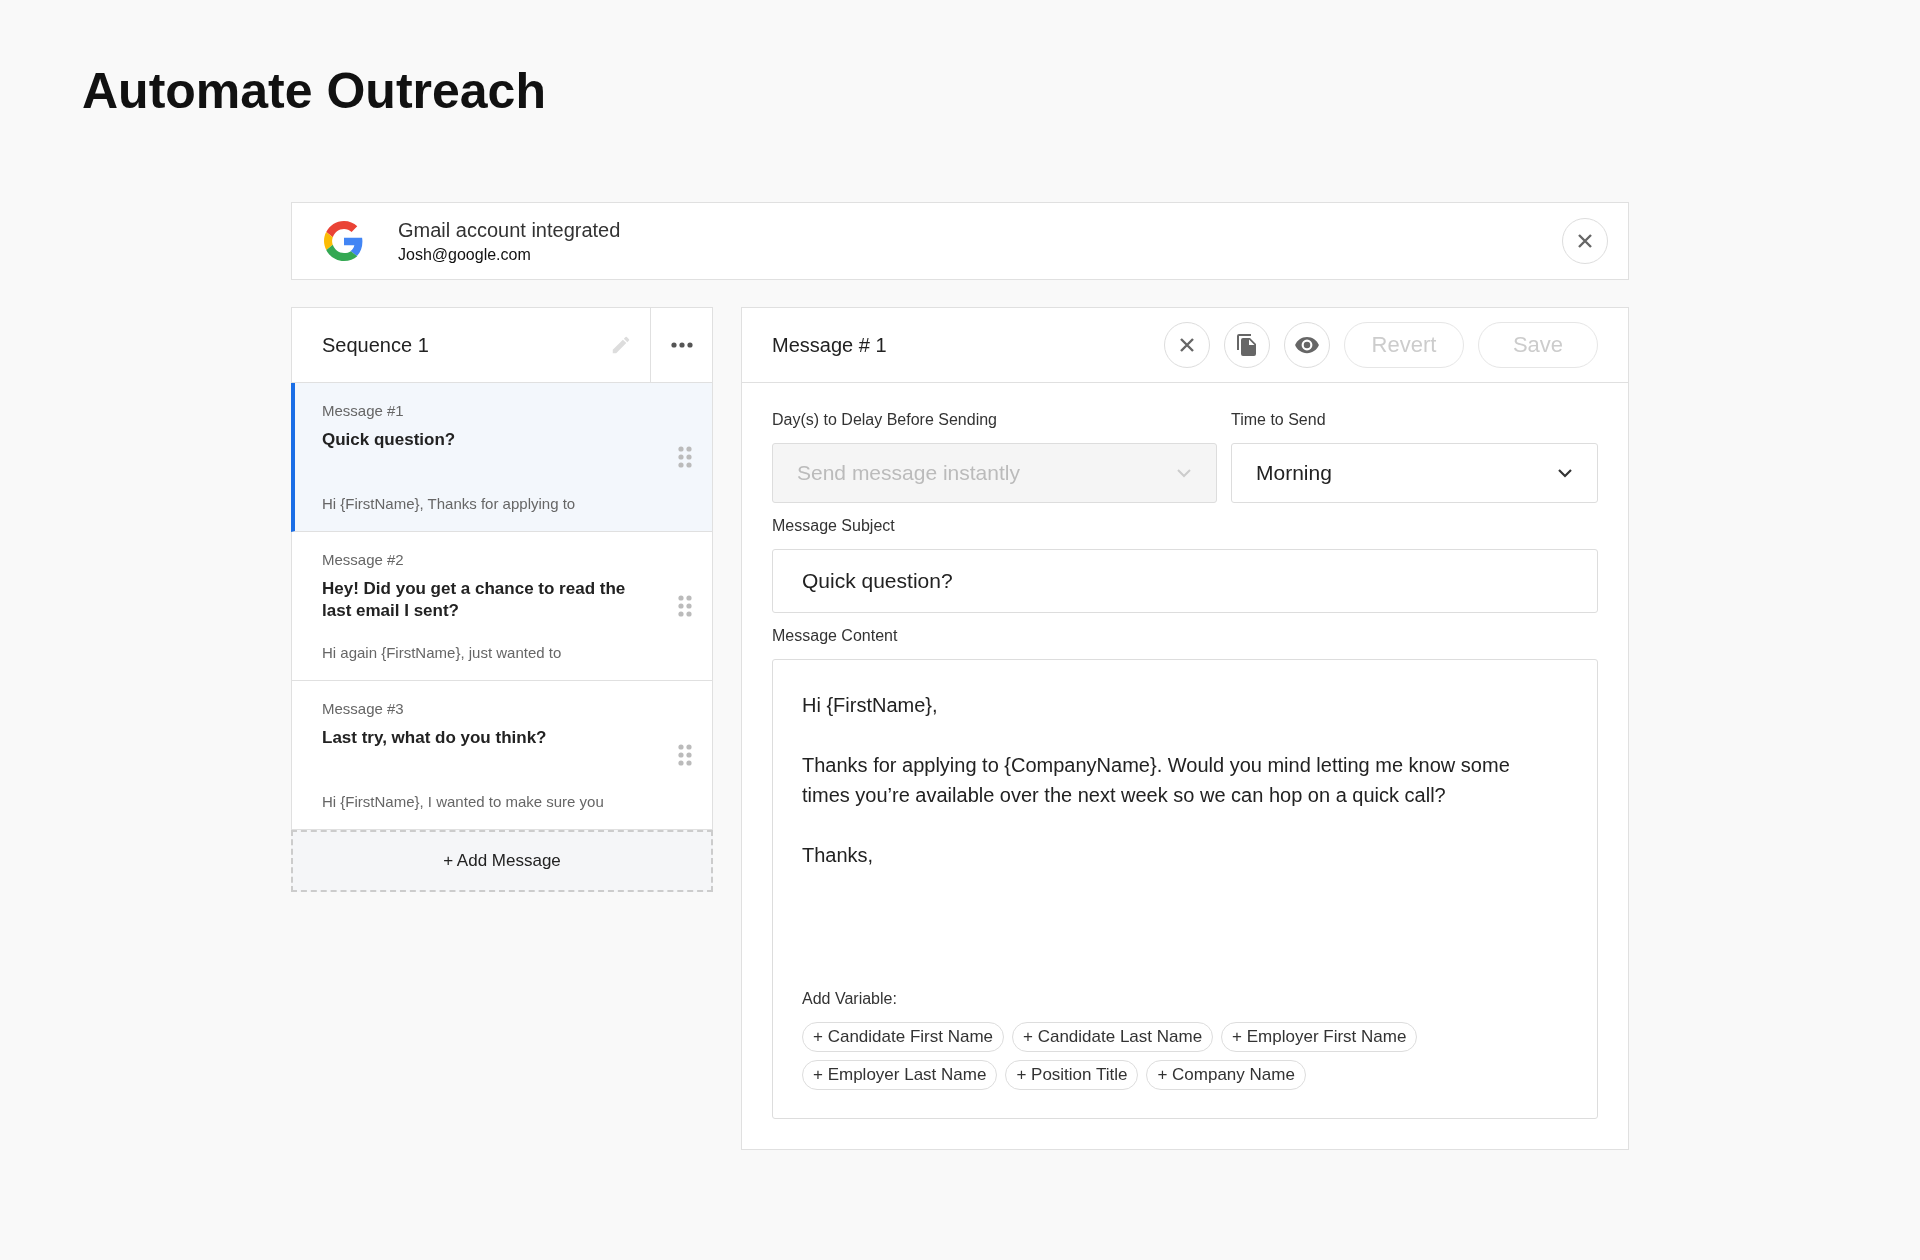 This screenshot has width=1920, height=1260. What do you see at coordinates (903, 1037) in the screenshot?
I see `variable-chip: + Candidate First Name` at bounding box center [903, 1037].